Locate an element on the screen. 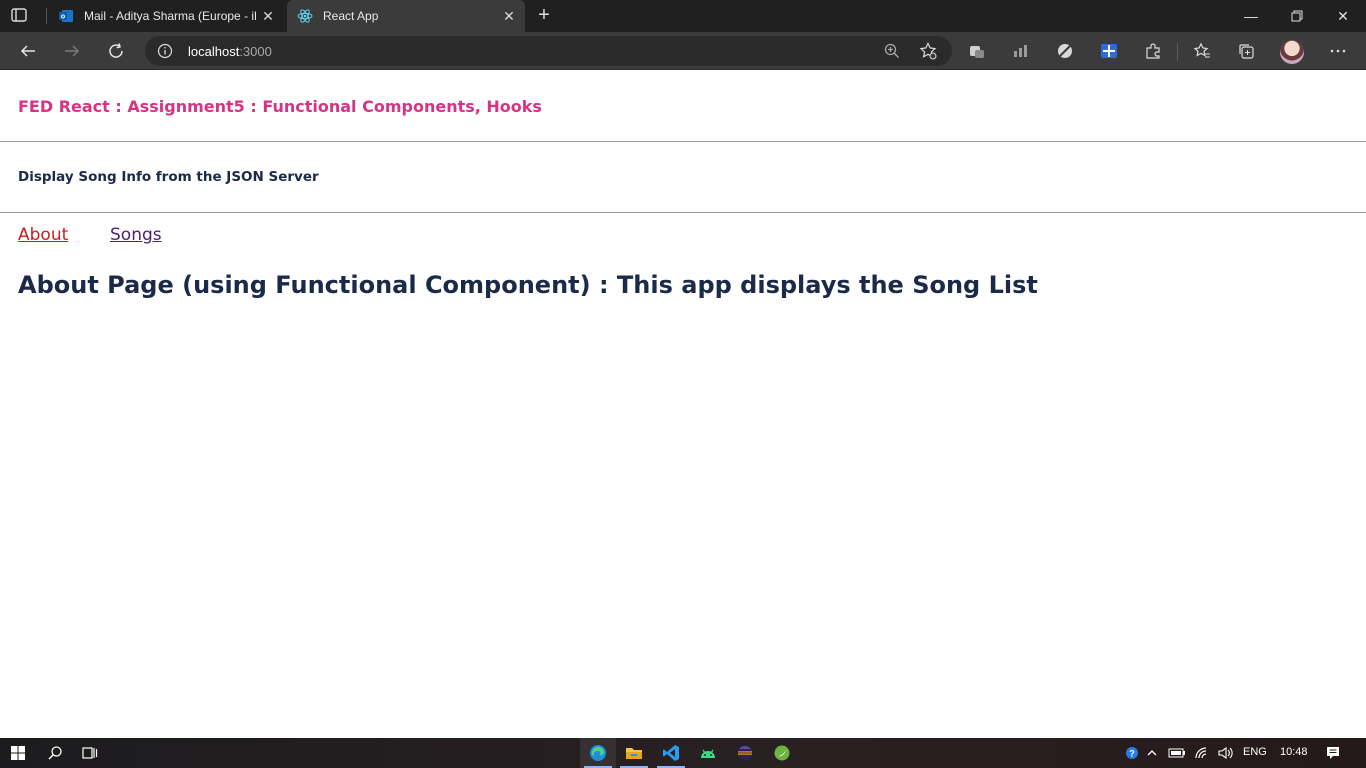  language-indicator: ENG is located at coordinates (1255, 752).